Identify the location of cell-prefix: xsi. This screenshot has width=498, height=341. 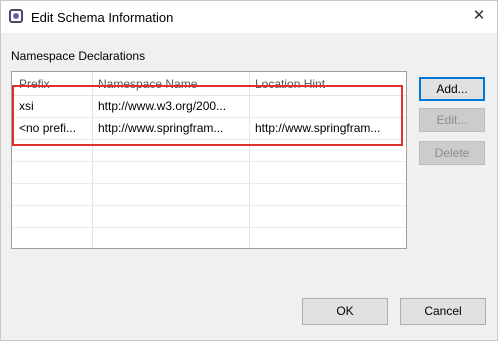
(26, 106).